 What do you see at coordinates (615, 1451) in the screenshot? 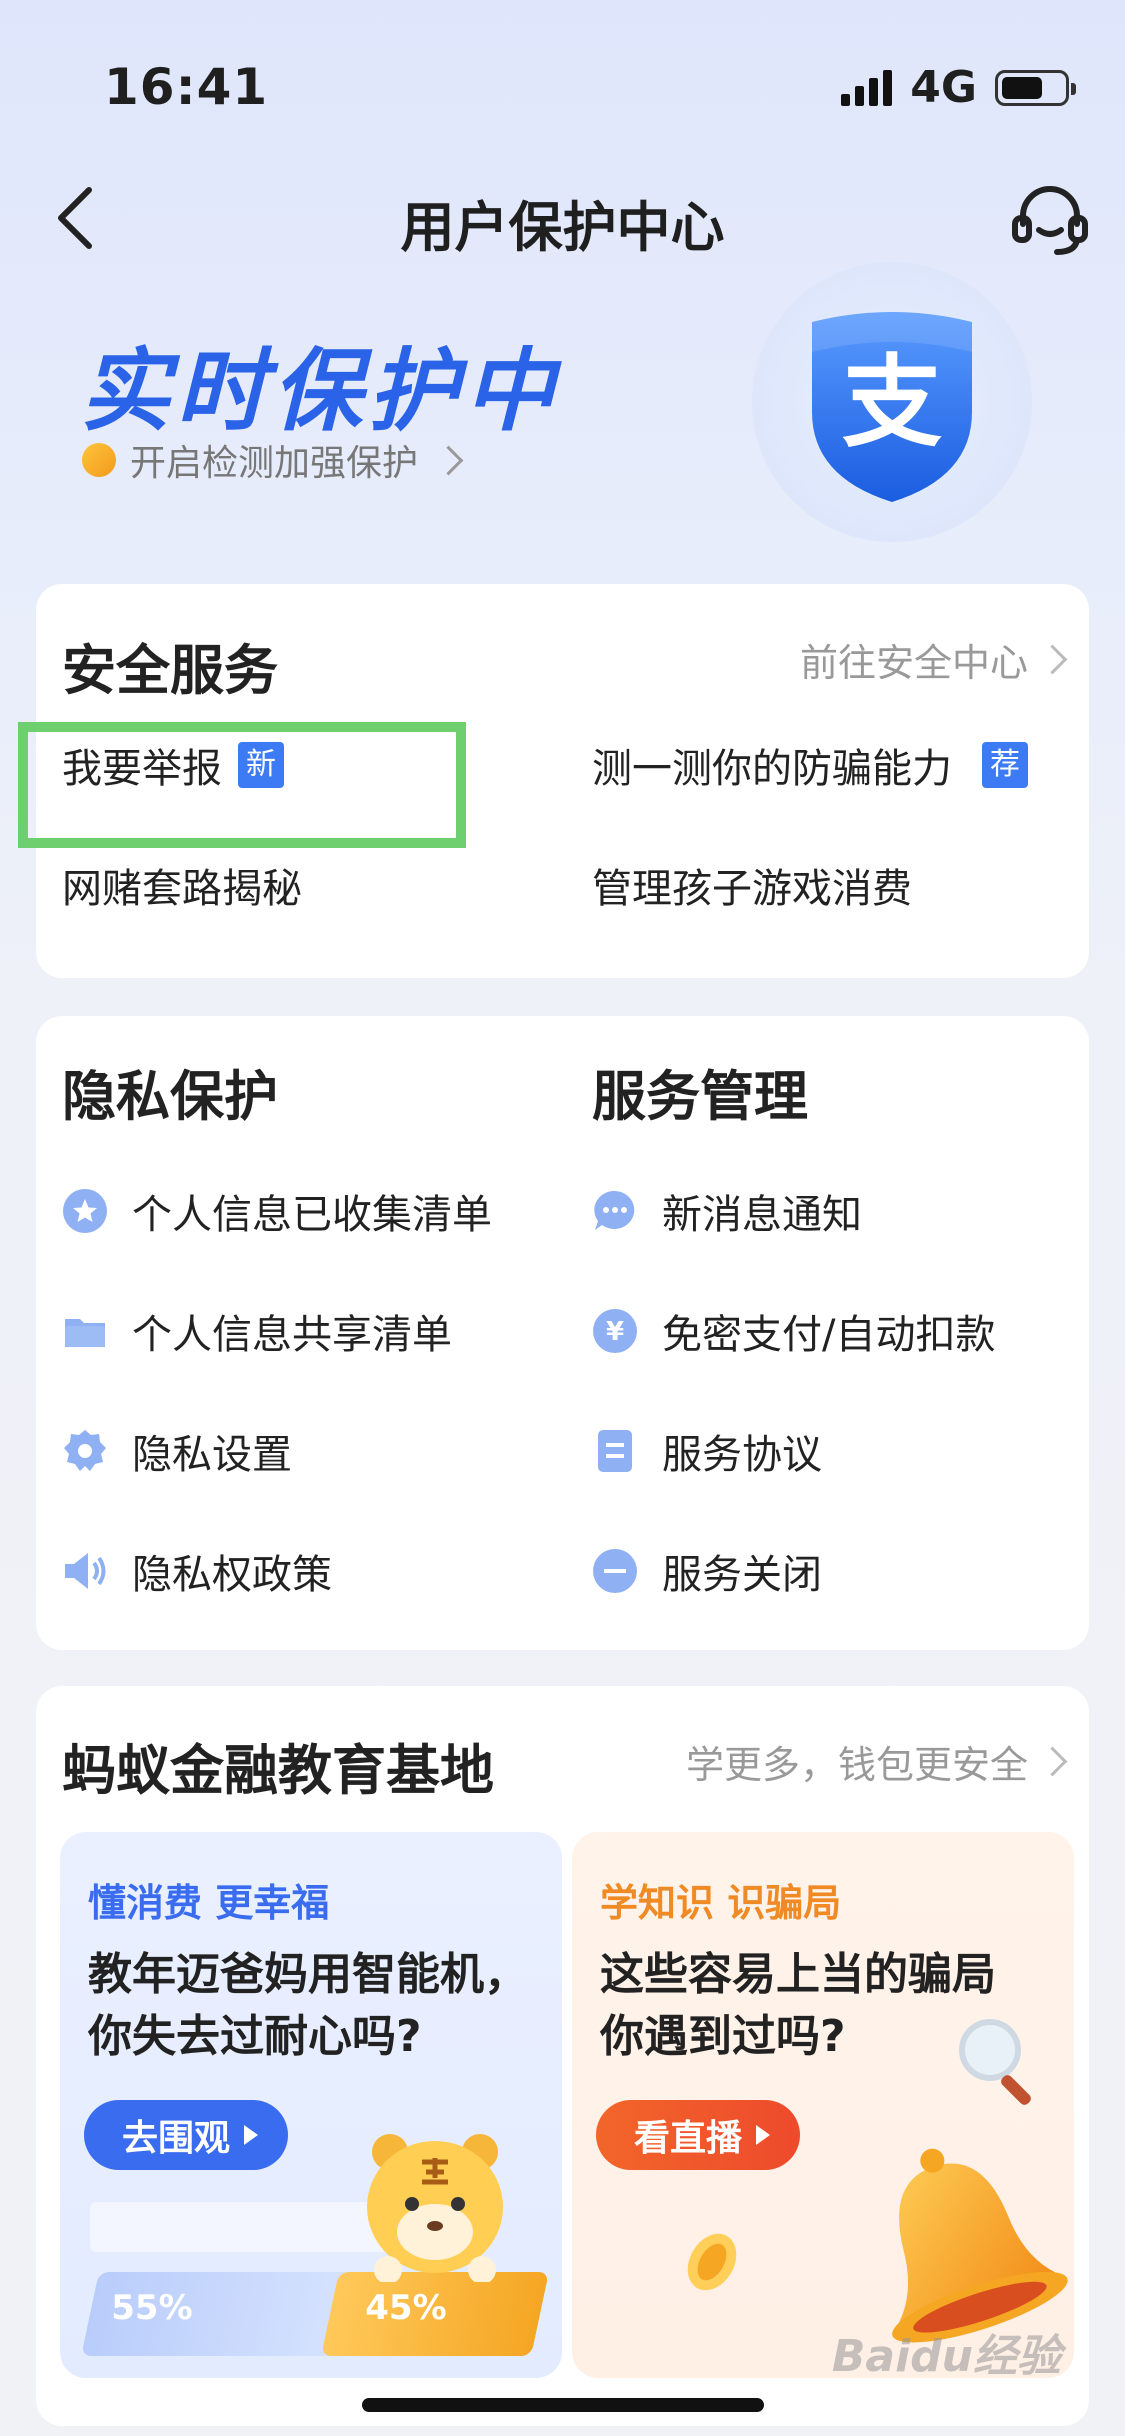
I see `document-icon` at bounding box center [615, 1451].